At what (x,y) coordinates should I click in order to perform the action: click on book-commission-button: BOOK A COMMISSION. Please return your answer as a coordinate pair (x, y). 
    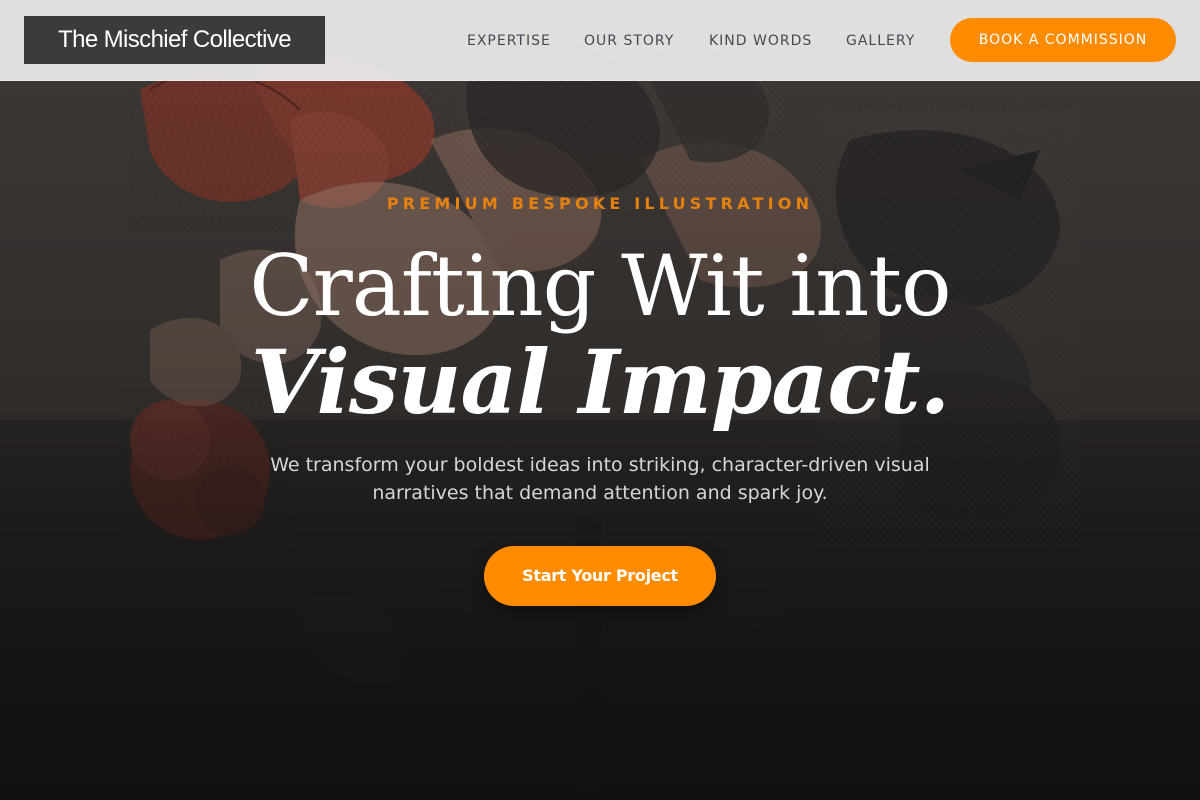
    Looking at the image, I should click on (1063, 40).